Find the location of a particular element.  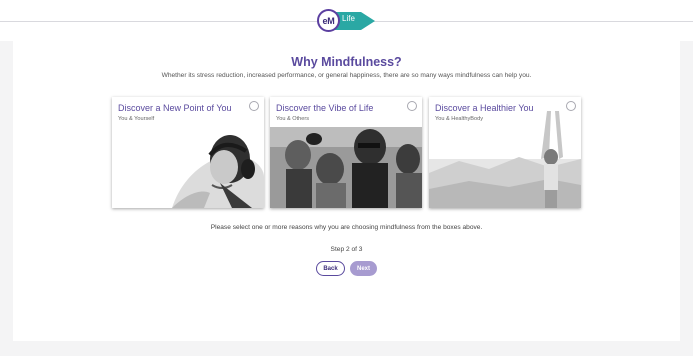

header-bar: eM Life is located at coordinates (346, 20).